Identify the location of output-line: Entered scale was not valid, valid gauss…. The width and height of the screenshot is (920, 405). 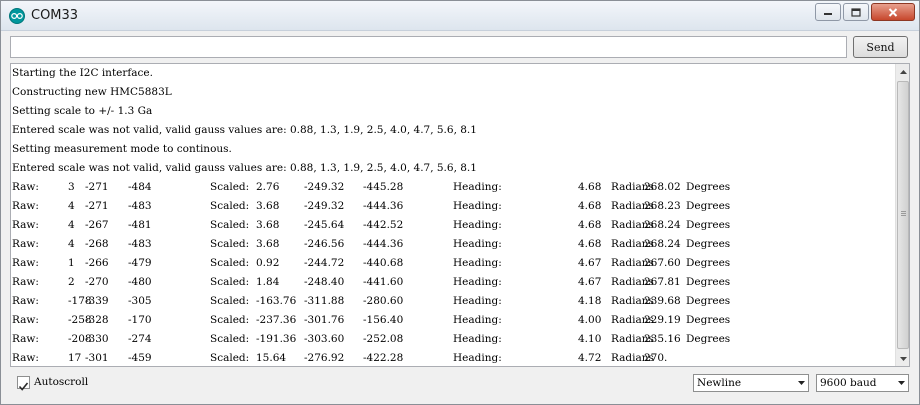
(453, 130).